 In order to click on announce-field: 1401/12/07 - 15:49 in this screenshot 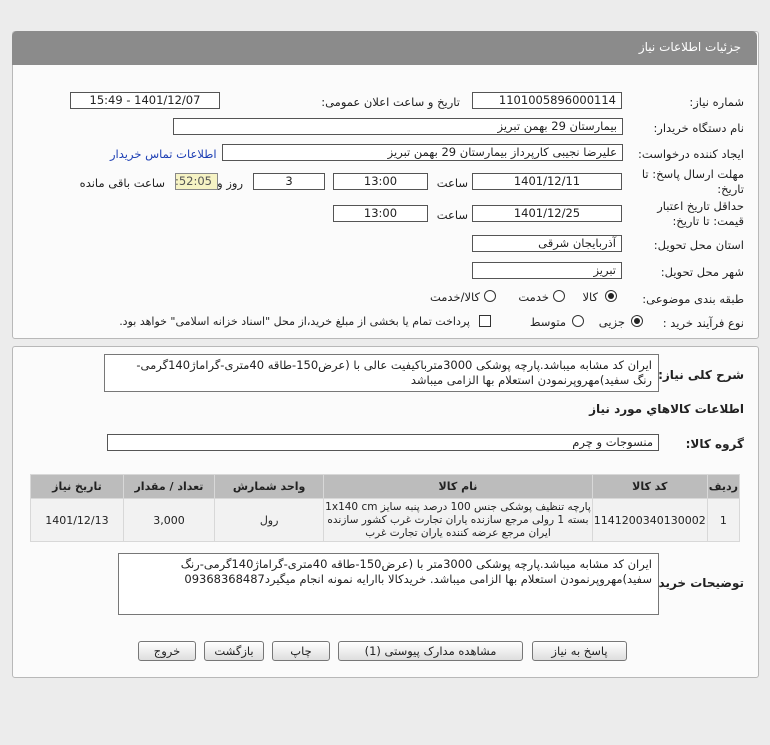, I will do `click(145, 100)`.